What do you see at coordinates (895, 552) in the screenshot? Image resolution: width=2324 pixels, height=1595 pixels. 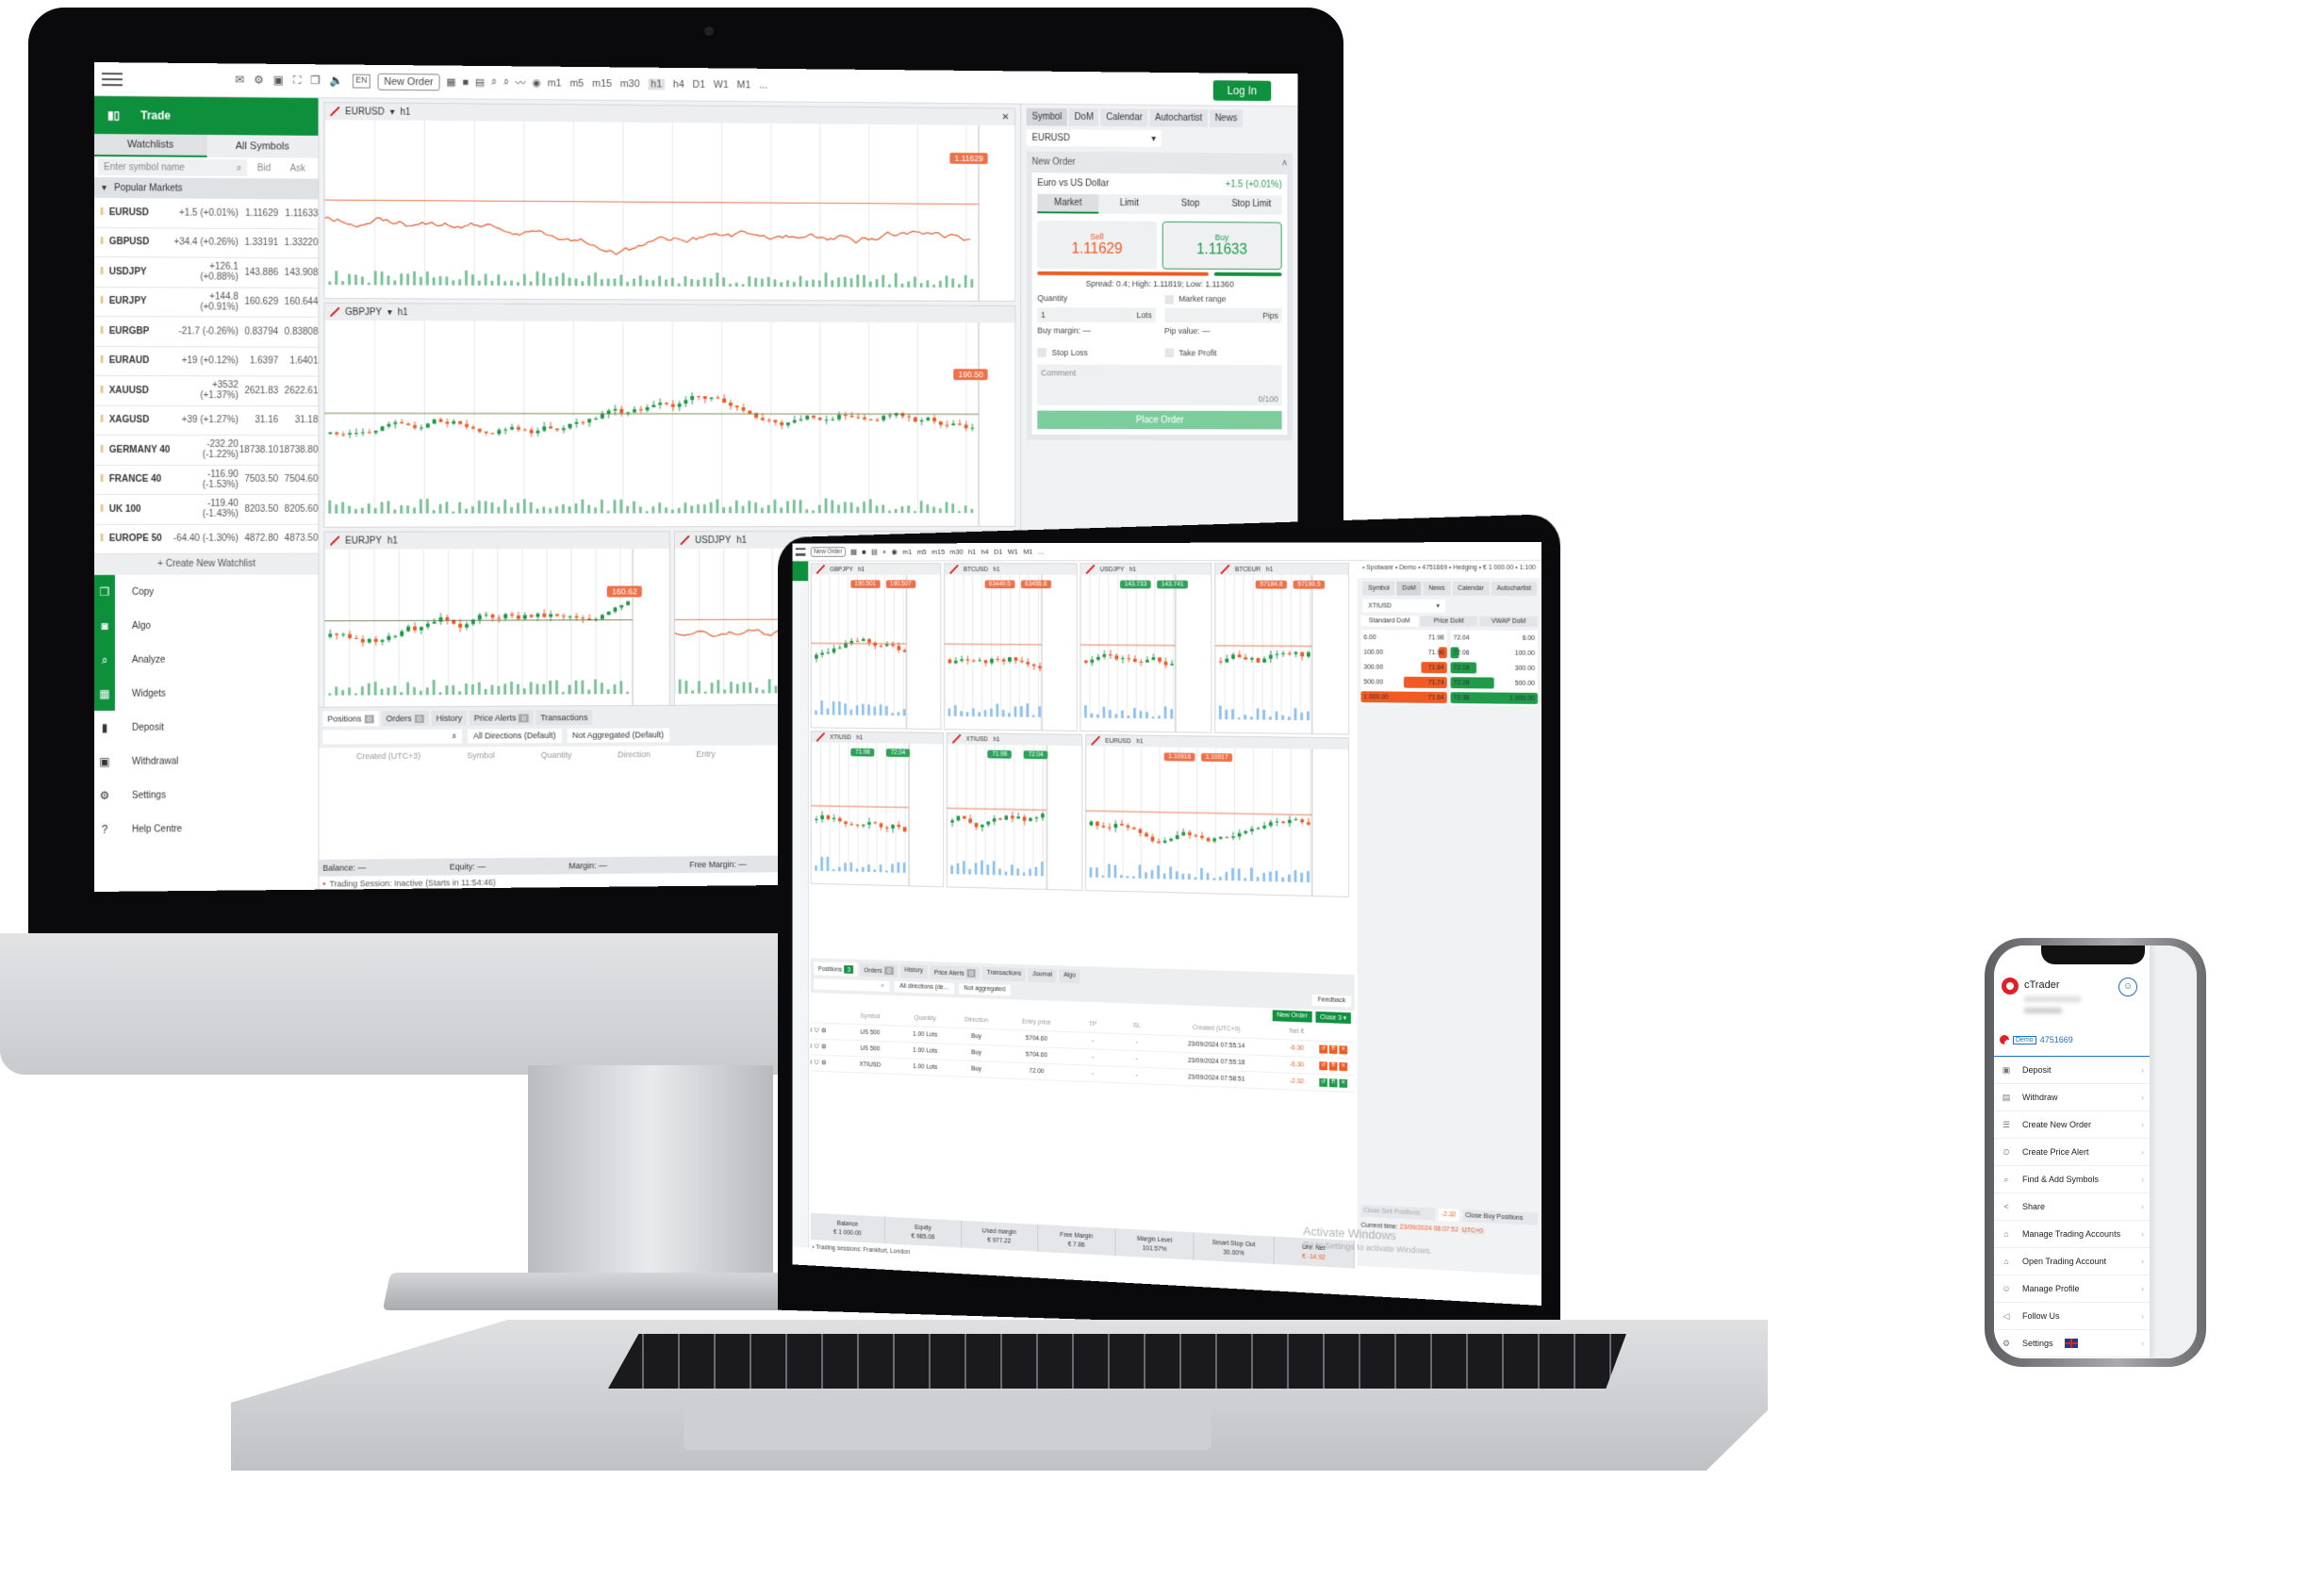 I see `eye-icon: ◉` at bounding box center [895, 552].